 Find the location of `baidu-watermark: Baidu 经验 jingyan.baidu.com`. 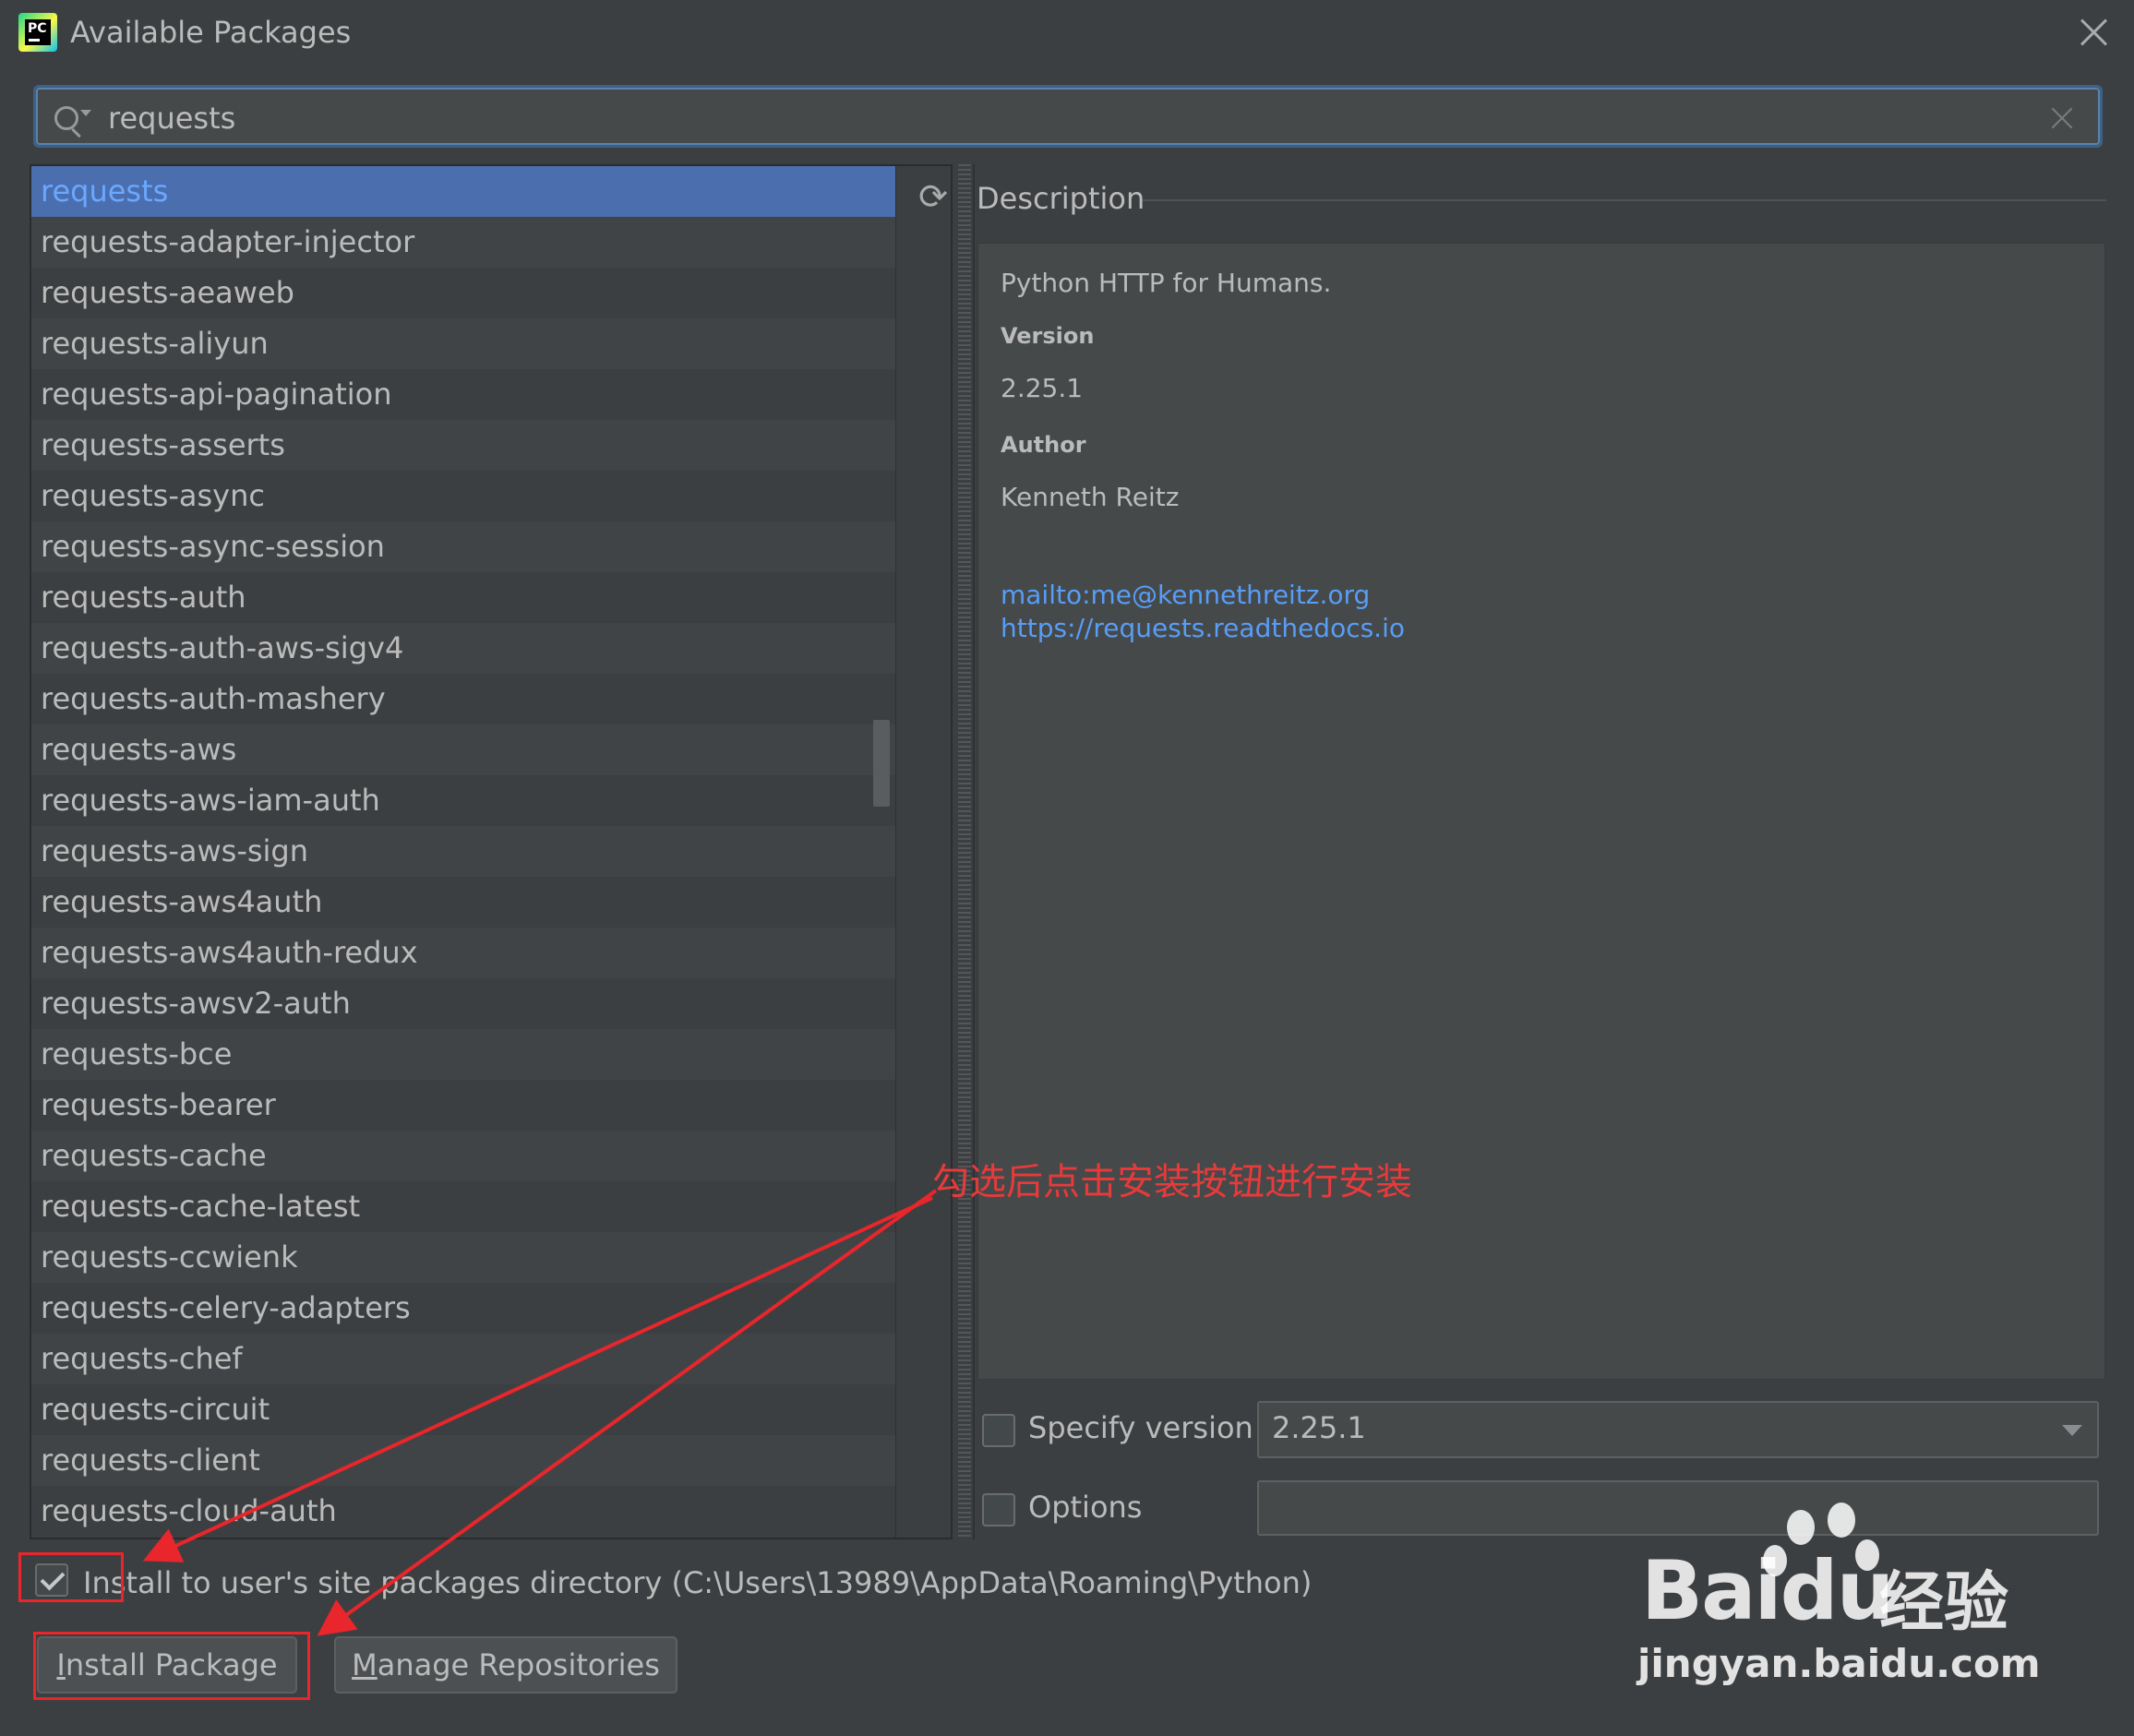

baidu-watermark: Baidu 经验 jingyan.baidu.com is located at coordinates (1836, 1595).